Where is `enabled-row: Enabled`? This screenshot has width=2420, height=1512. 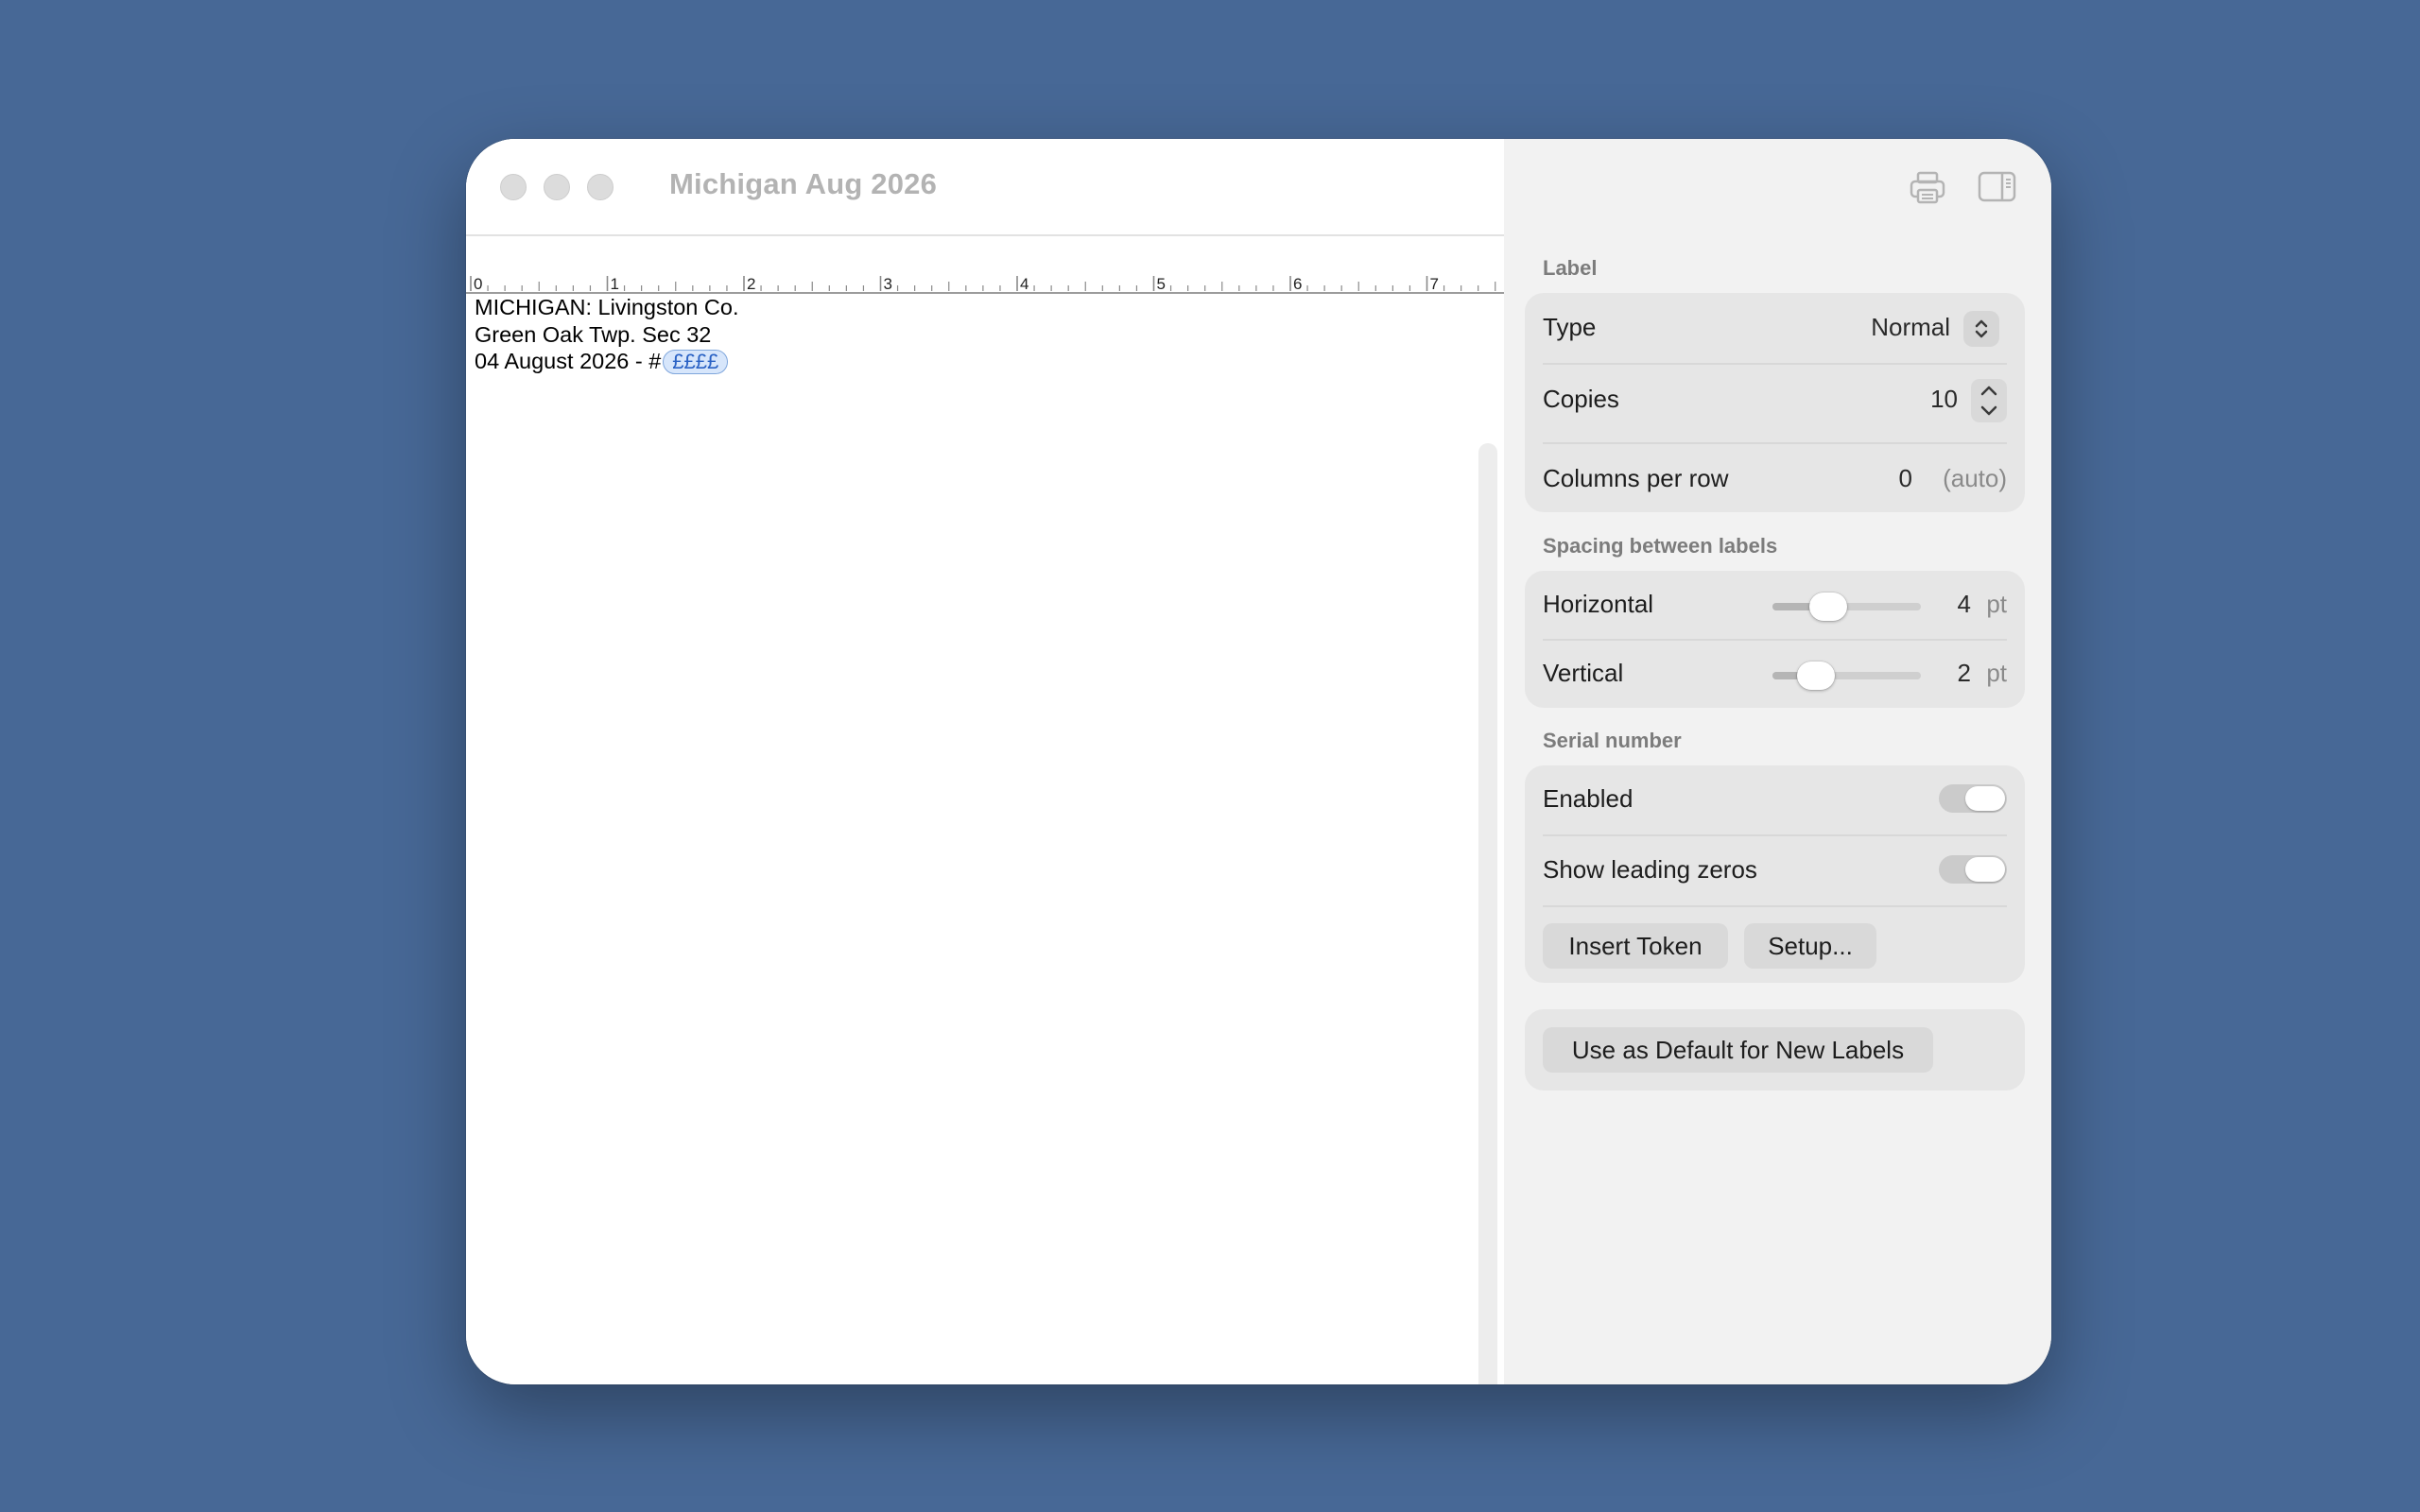 enabled-row: Enabled is located at coordinates (1775, 803).